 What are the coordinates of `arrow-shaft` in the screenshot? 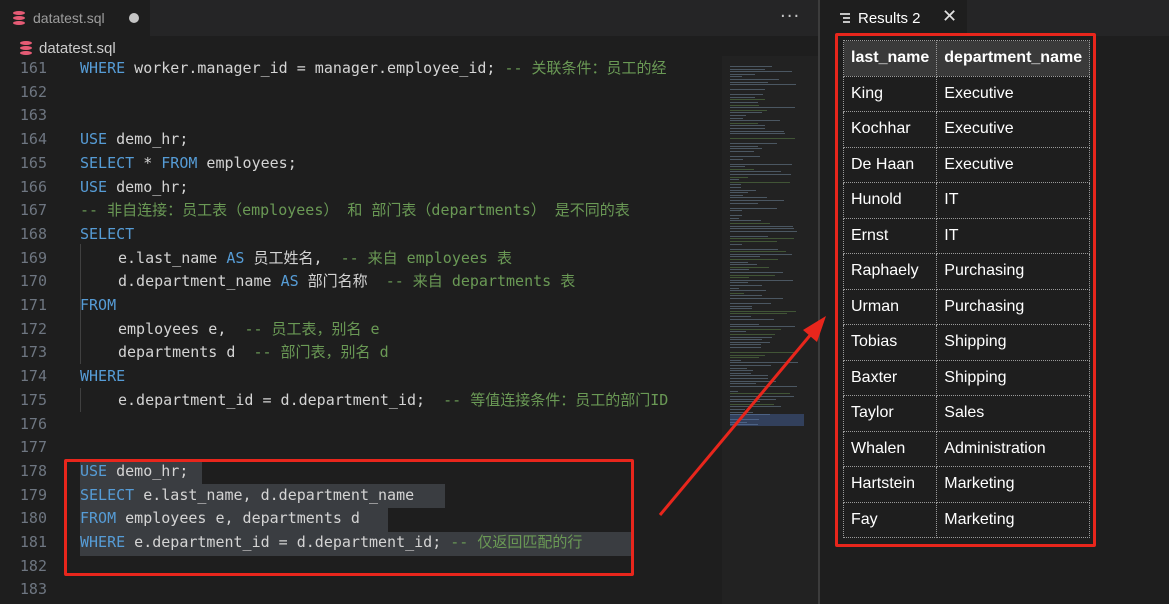 It's located at (736, 424).